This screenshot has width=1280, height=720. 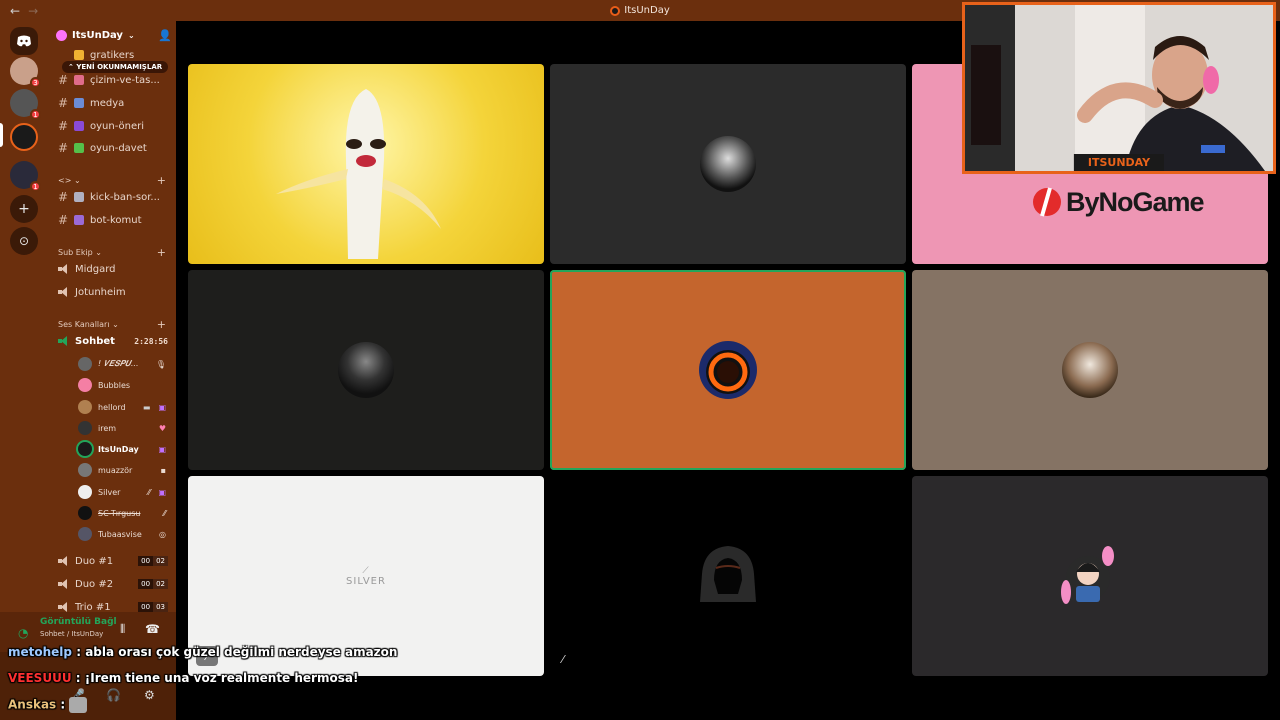 What do you see at coordinates (33, 11) in the screenshot?
I see `forward-arrow-icon: →` at bounding box center [33, 11].